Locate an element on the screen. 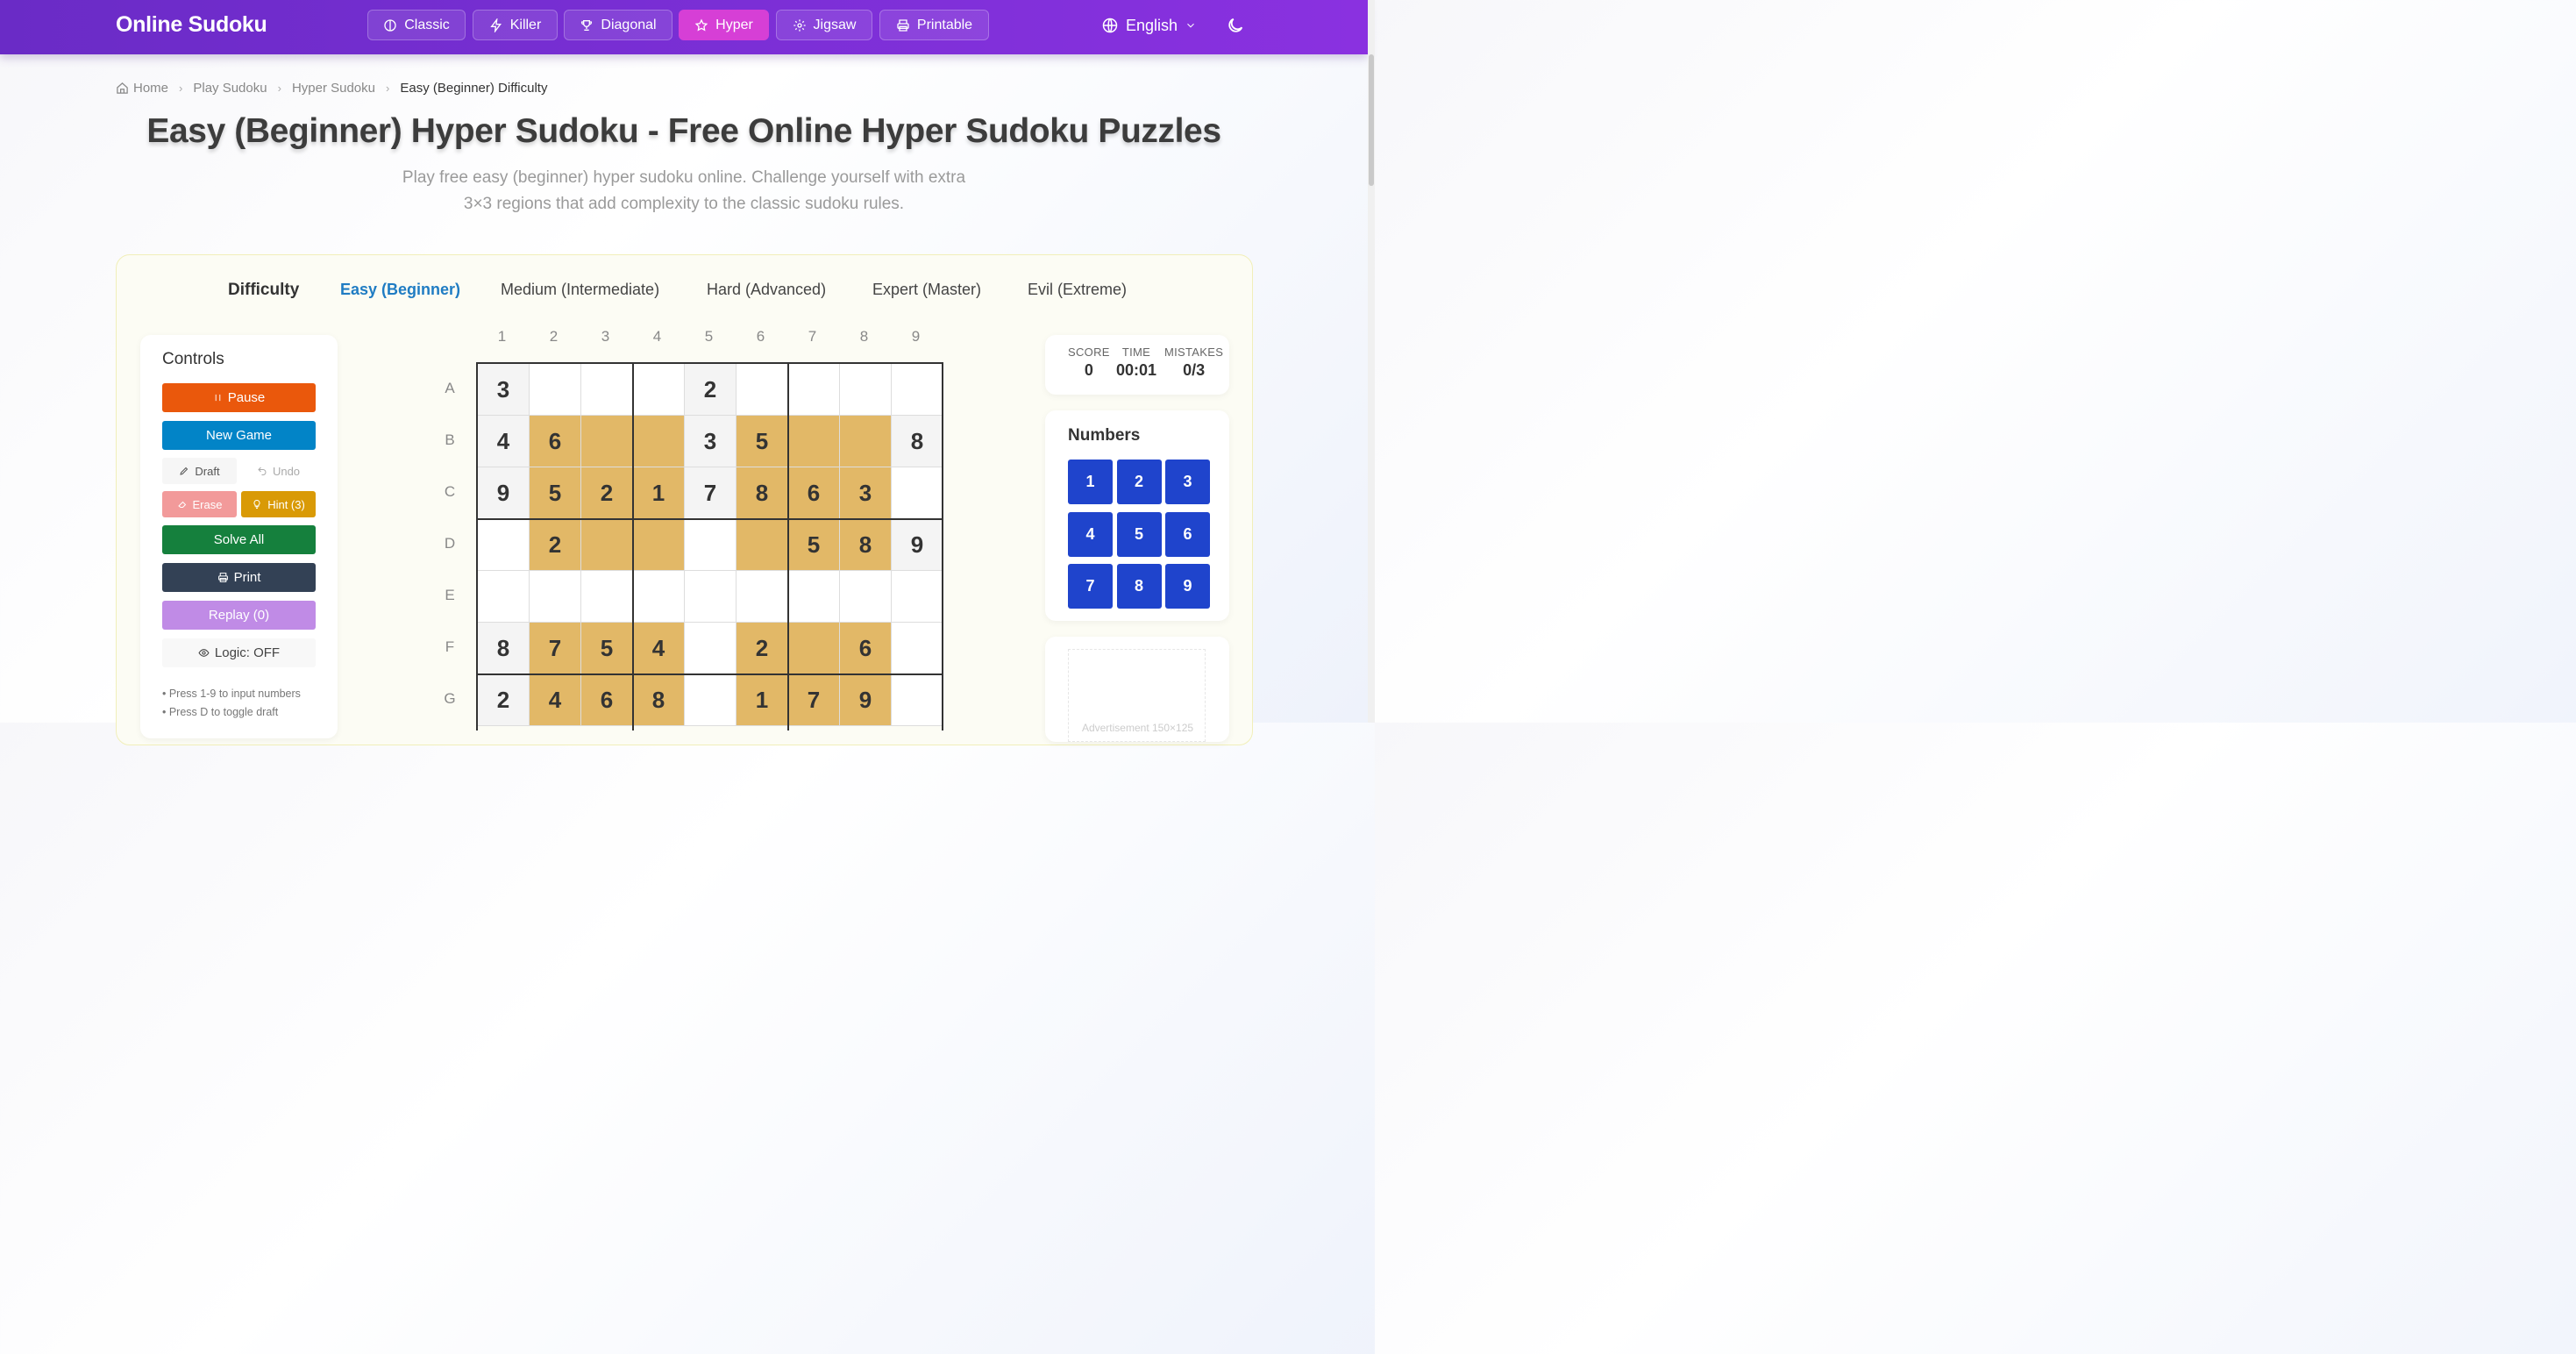 The width and height of the screenshot is (2576, 1354). replay-button: Replay (0) is located at coordinates (239, 615).